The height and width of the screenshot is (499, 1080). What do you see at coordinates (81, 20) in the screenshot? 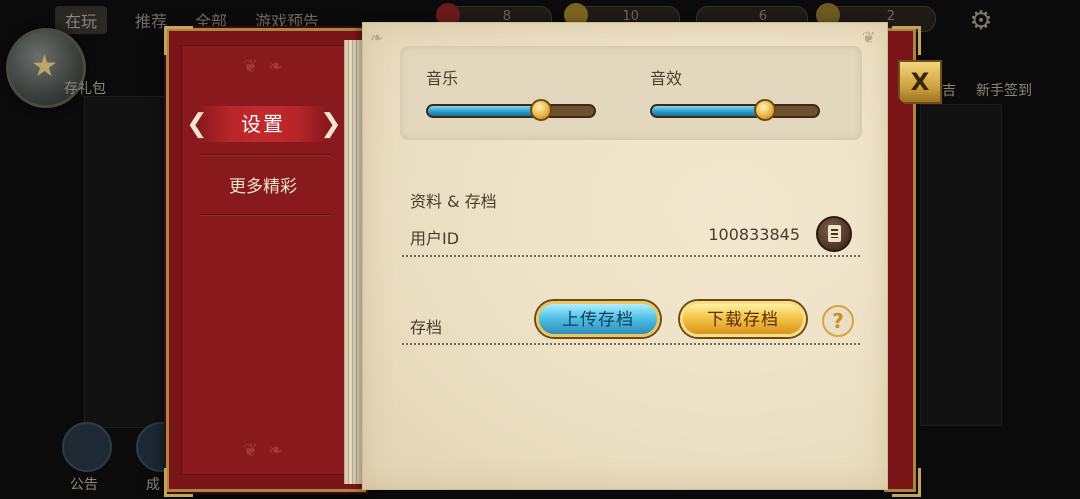
I see `tab-playing: 在玩` at bounding box center [81, 20].